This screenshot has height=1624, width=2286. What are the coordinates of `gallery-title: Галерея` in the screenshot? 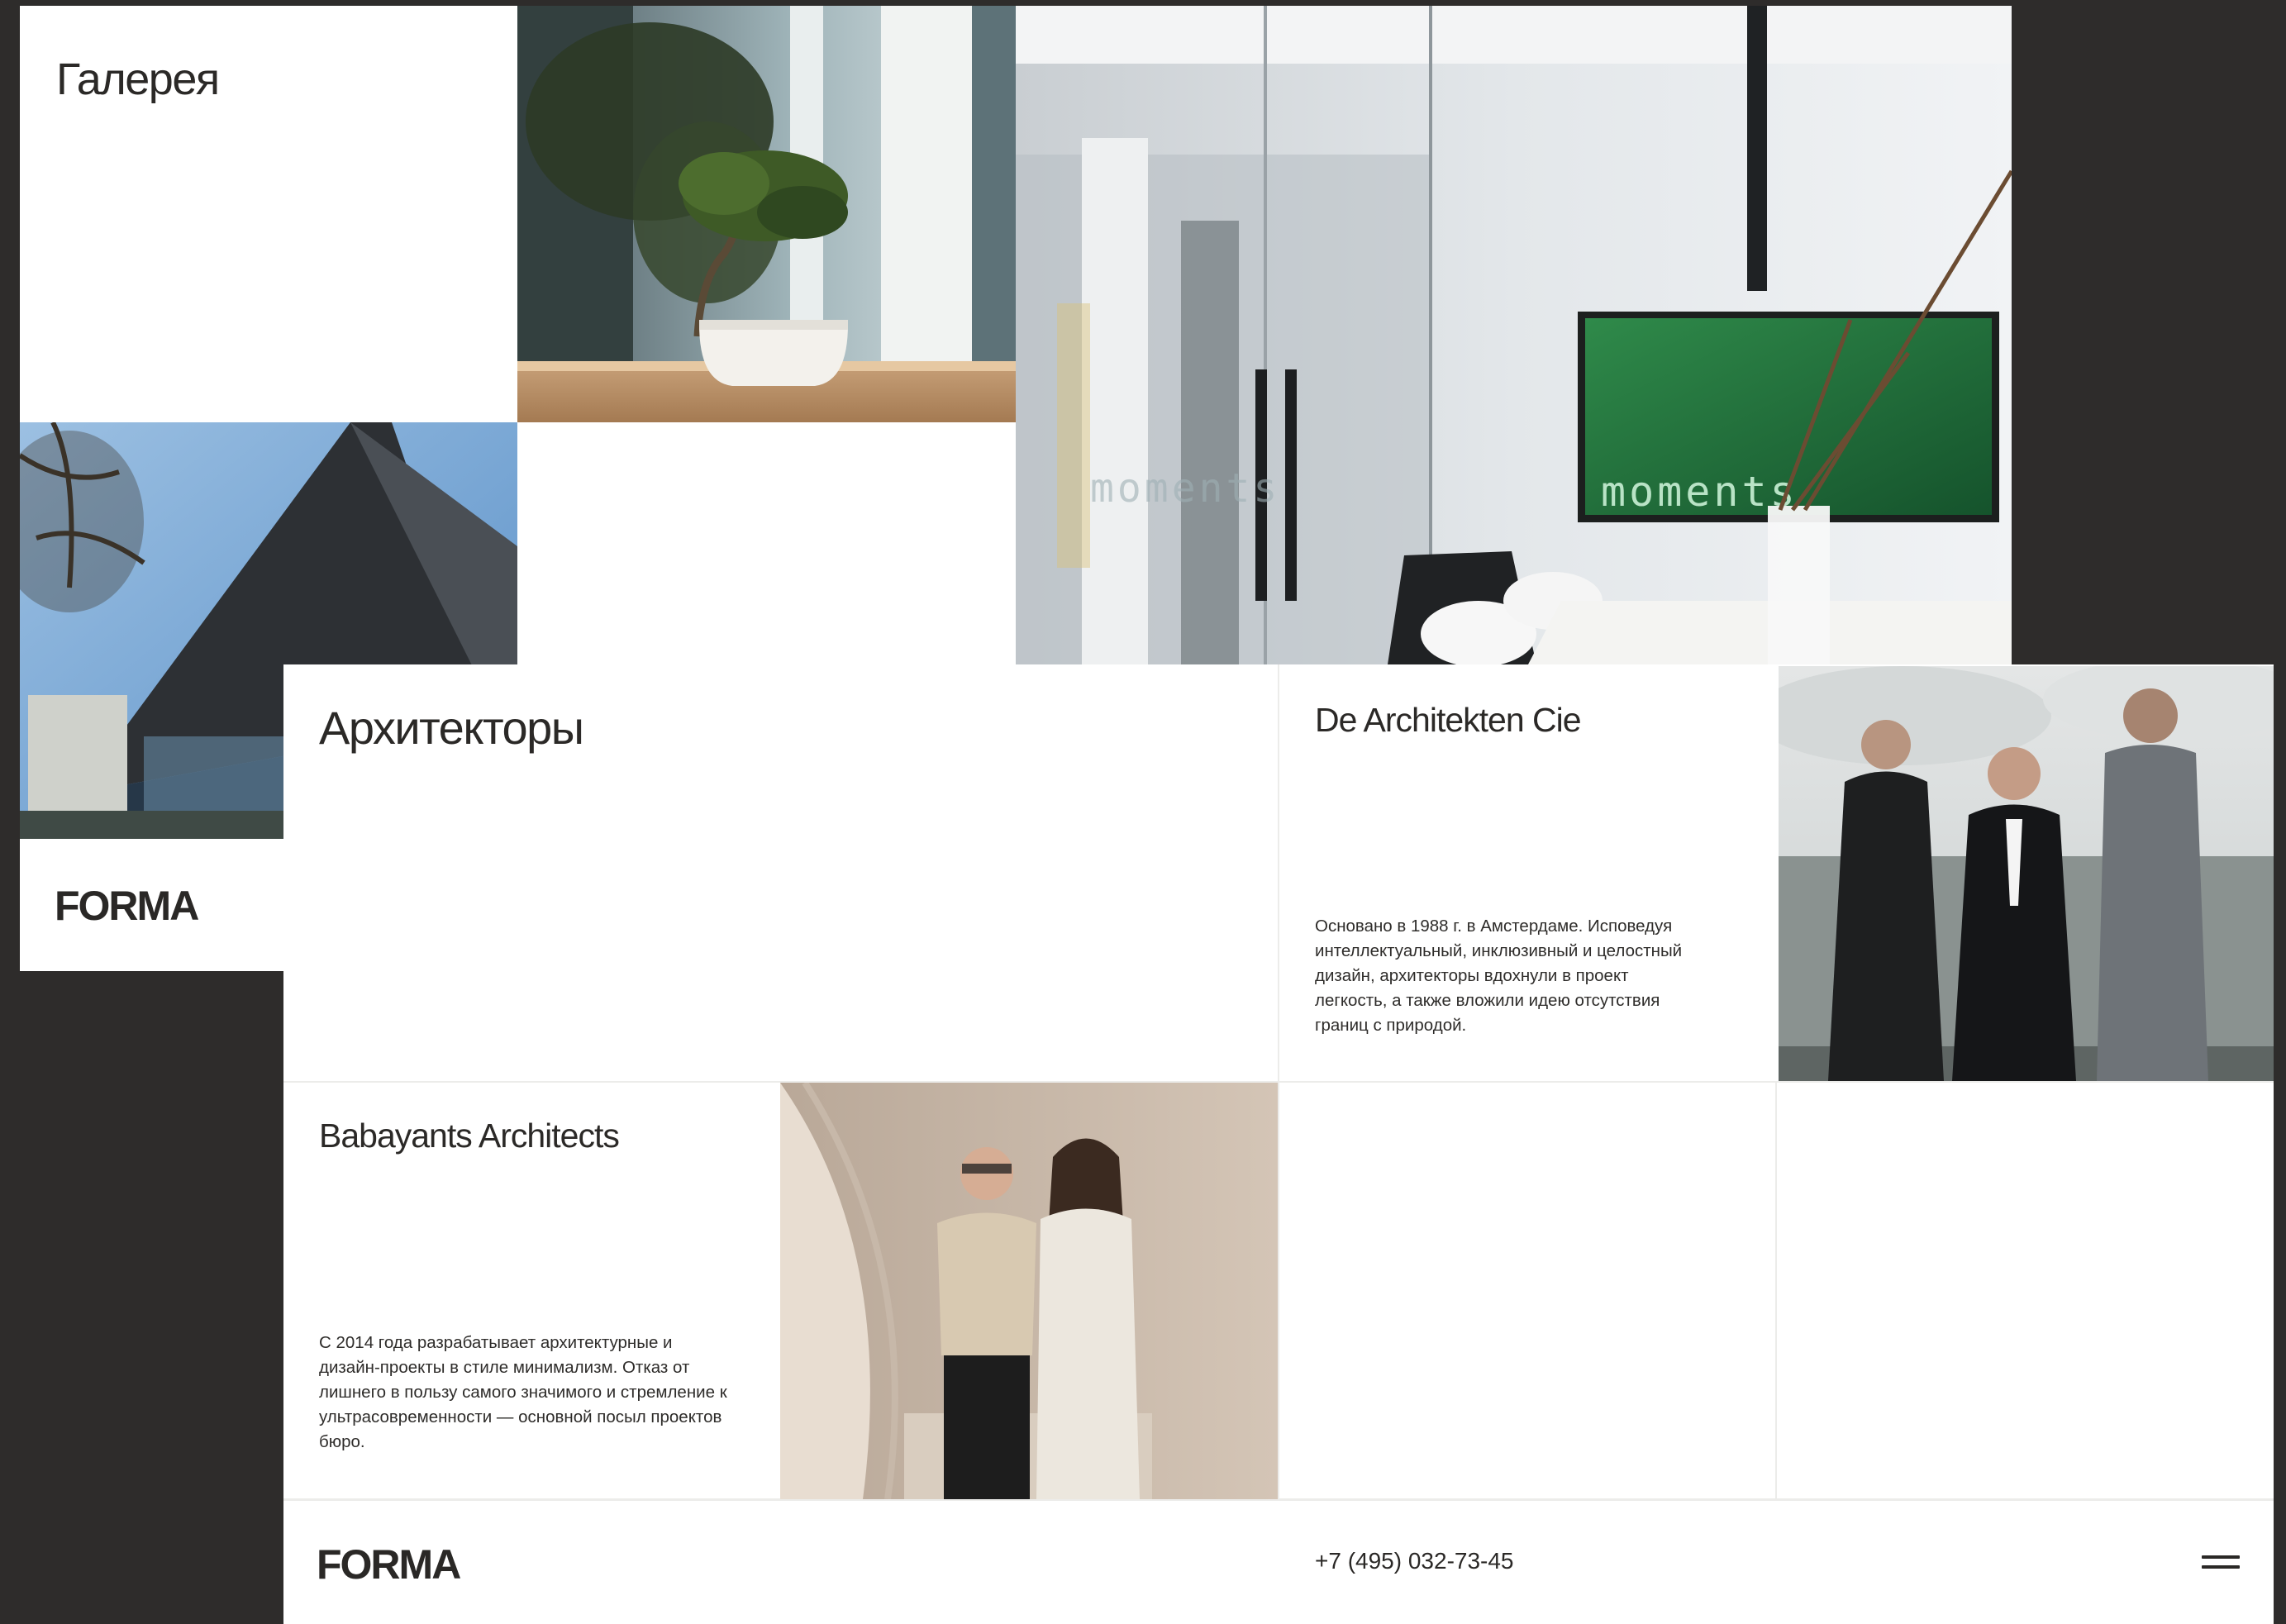 It's located at (138, 79).